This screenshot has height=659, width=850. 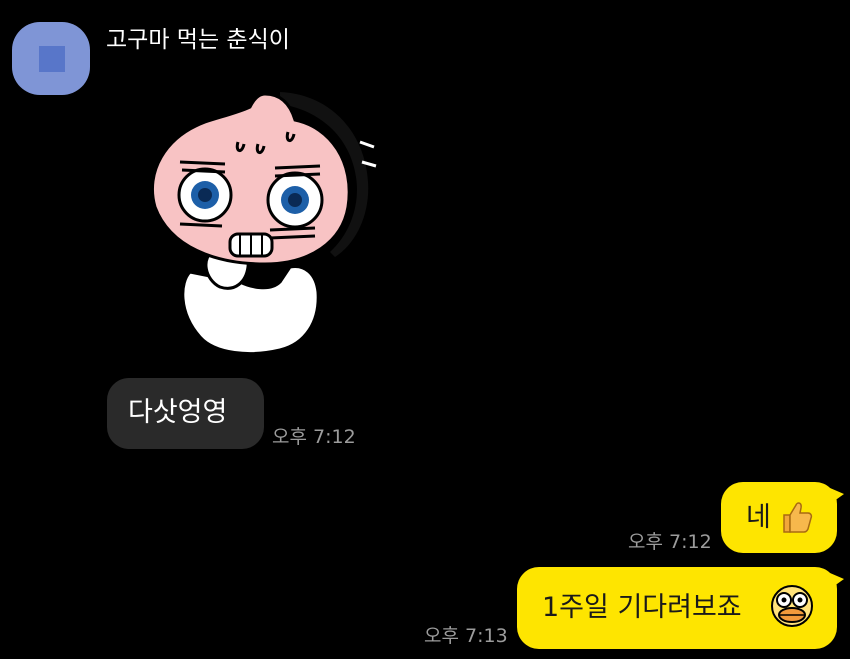 I want to click on incoming-message-bubble: 다삿엉영, so click(x=185, y=413).